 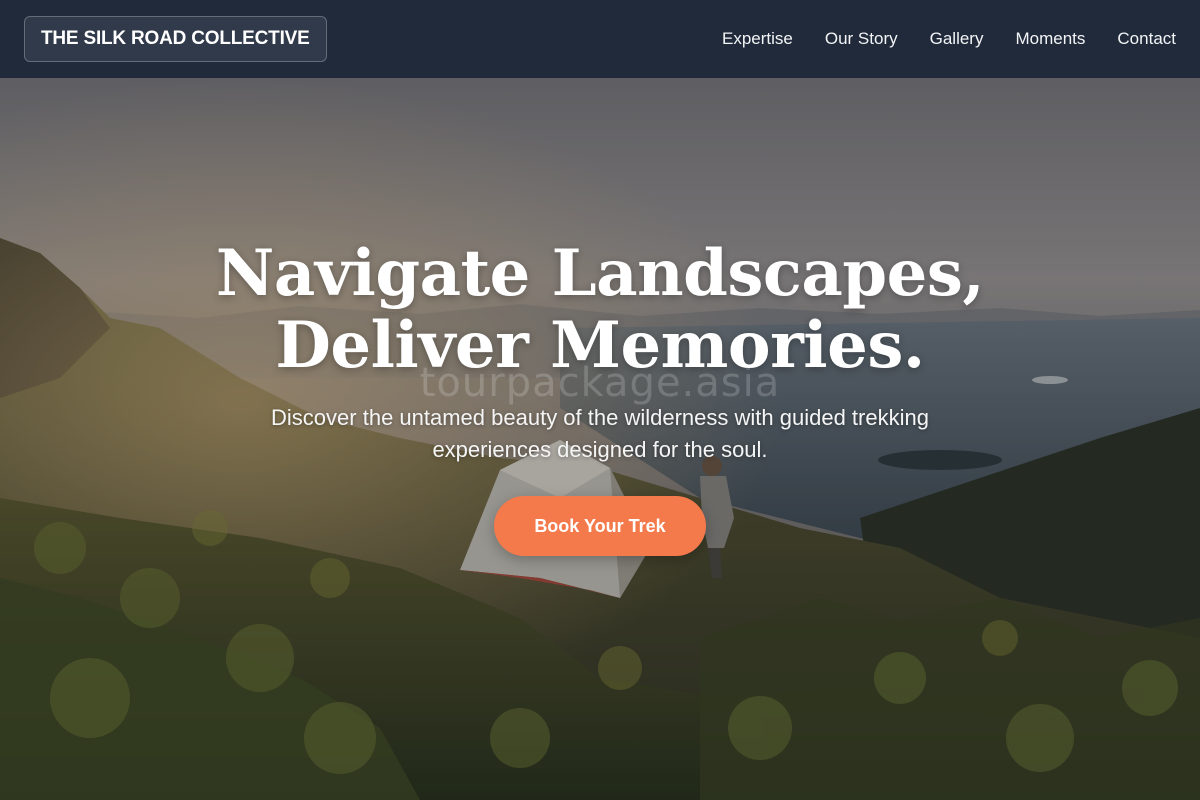 What do you see at coordinates (600, 345) in the screenshot?
I see `headline-line-2: Deliver Memories.` at bounding box center [600, 345].